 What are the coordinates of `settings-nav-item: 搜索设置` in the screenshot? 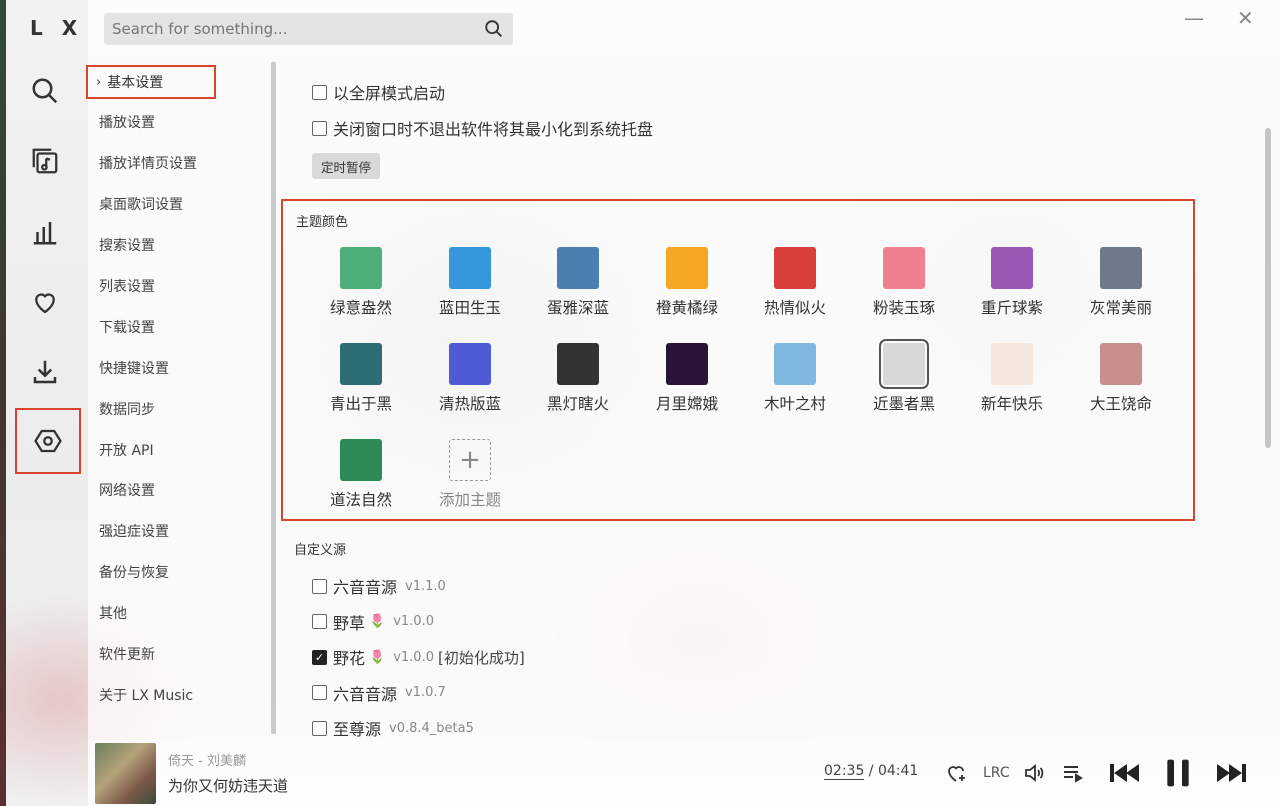 It's located at (180, 245).